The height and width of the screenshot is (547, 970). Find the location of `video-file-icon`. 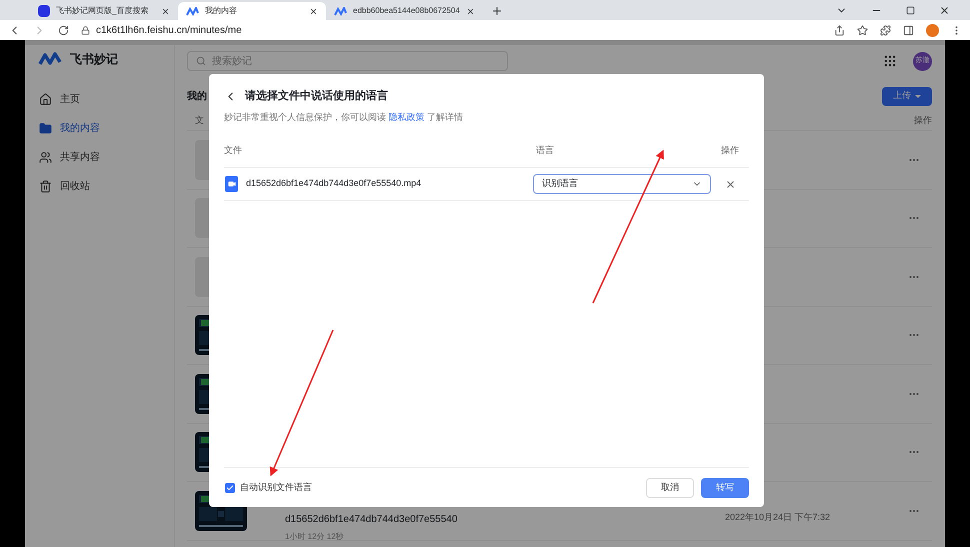

video-file-icon is located at coordinates (231, 184).